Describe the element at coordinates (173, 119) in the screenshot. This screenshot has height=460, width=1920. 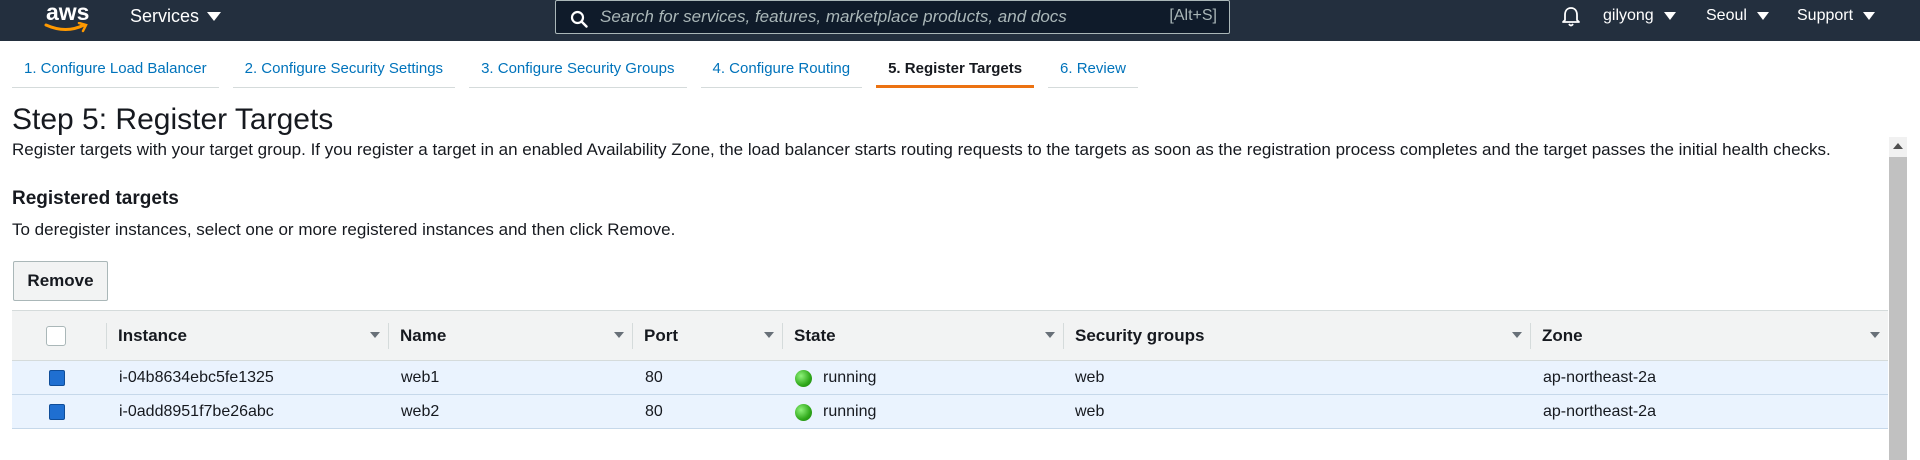
I see `page-title: Step 5: Register Targets` at that location.